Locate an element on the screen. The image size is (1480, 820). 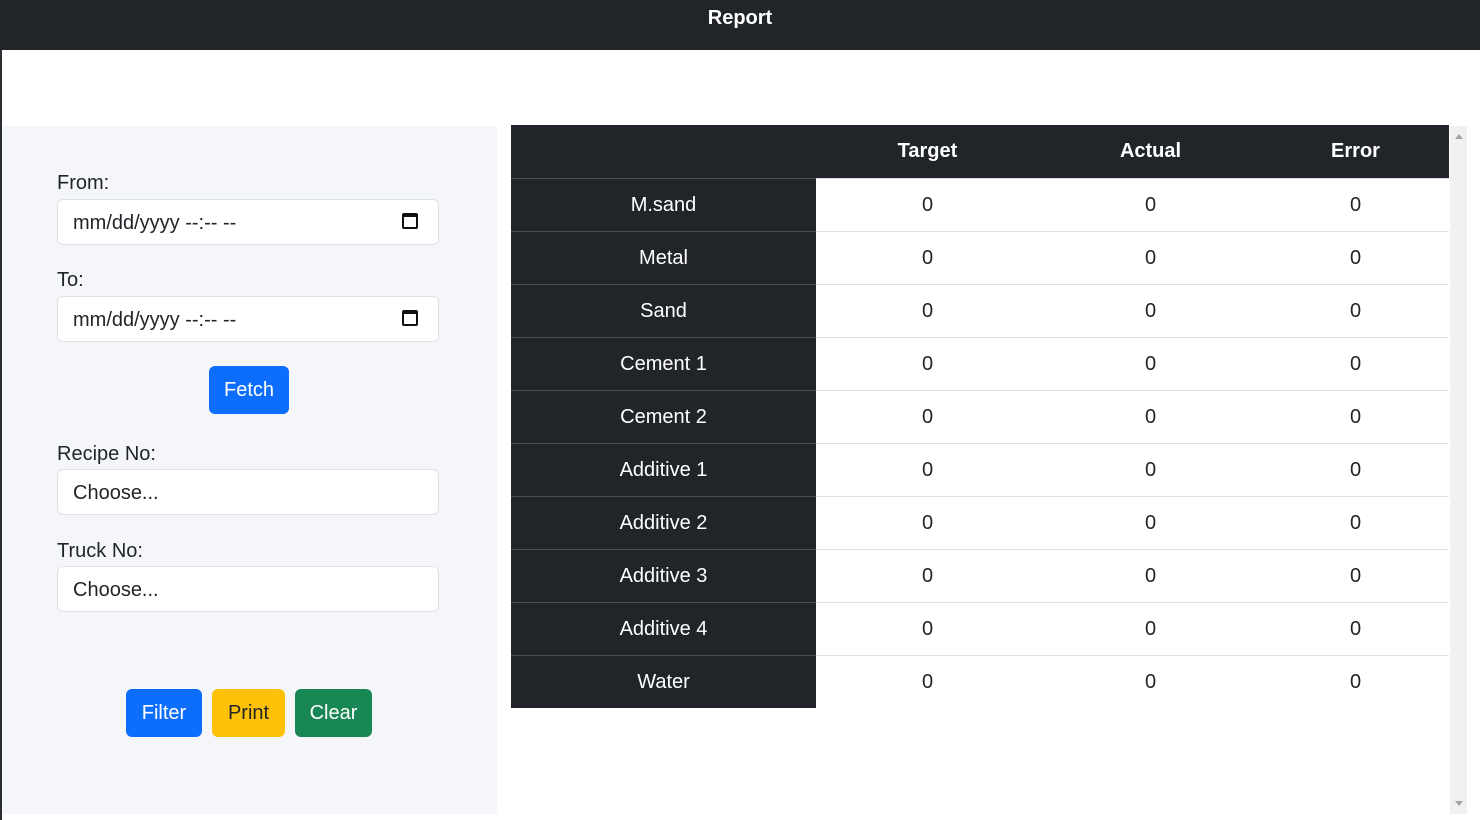
row-label: Sand is located at coordinates (663, 311).